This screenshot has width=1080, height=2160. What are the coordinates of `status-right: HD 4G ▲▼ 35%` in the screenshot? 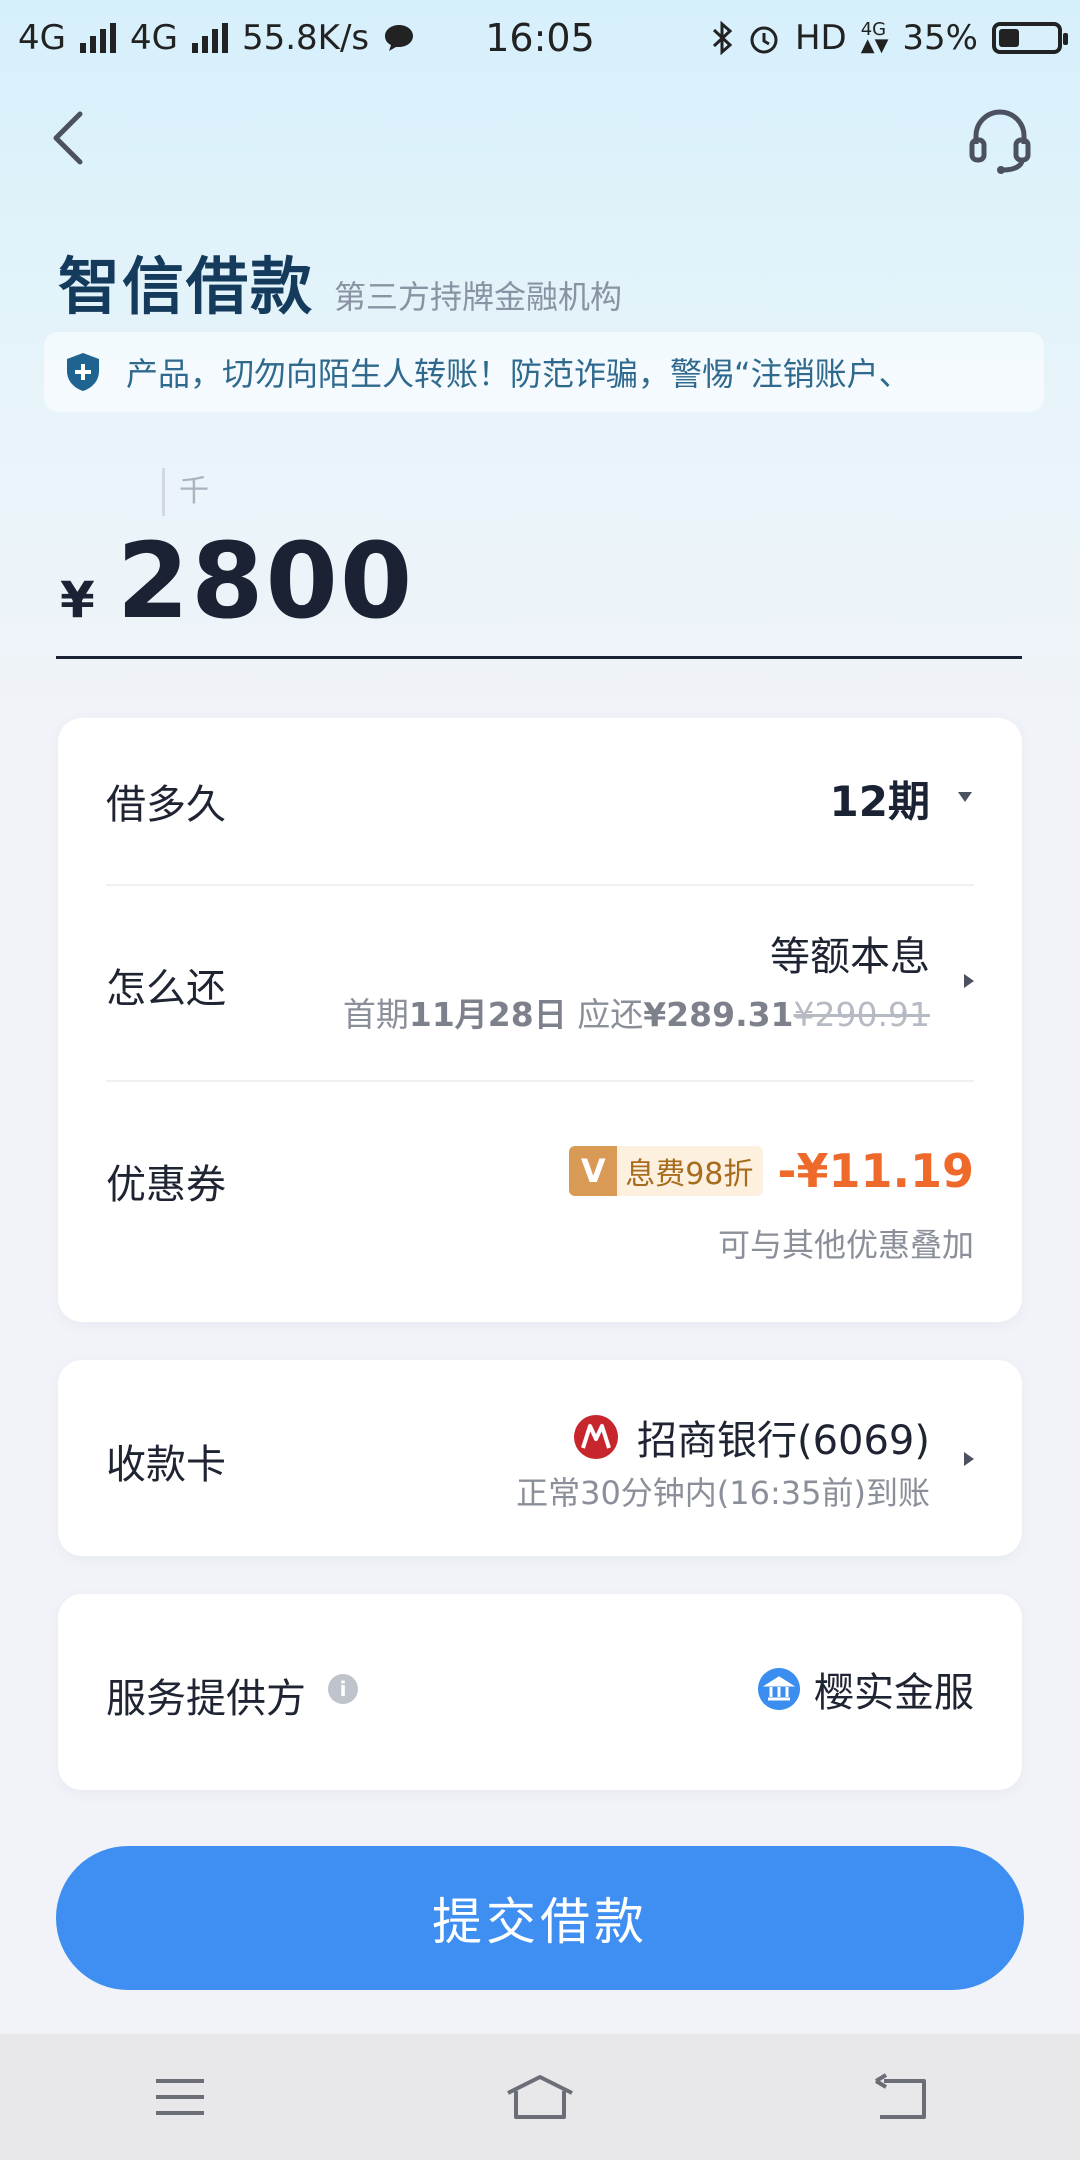 It's located at (889, 38).